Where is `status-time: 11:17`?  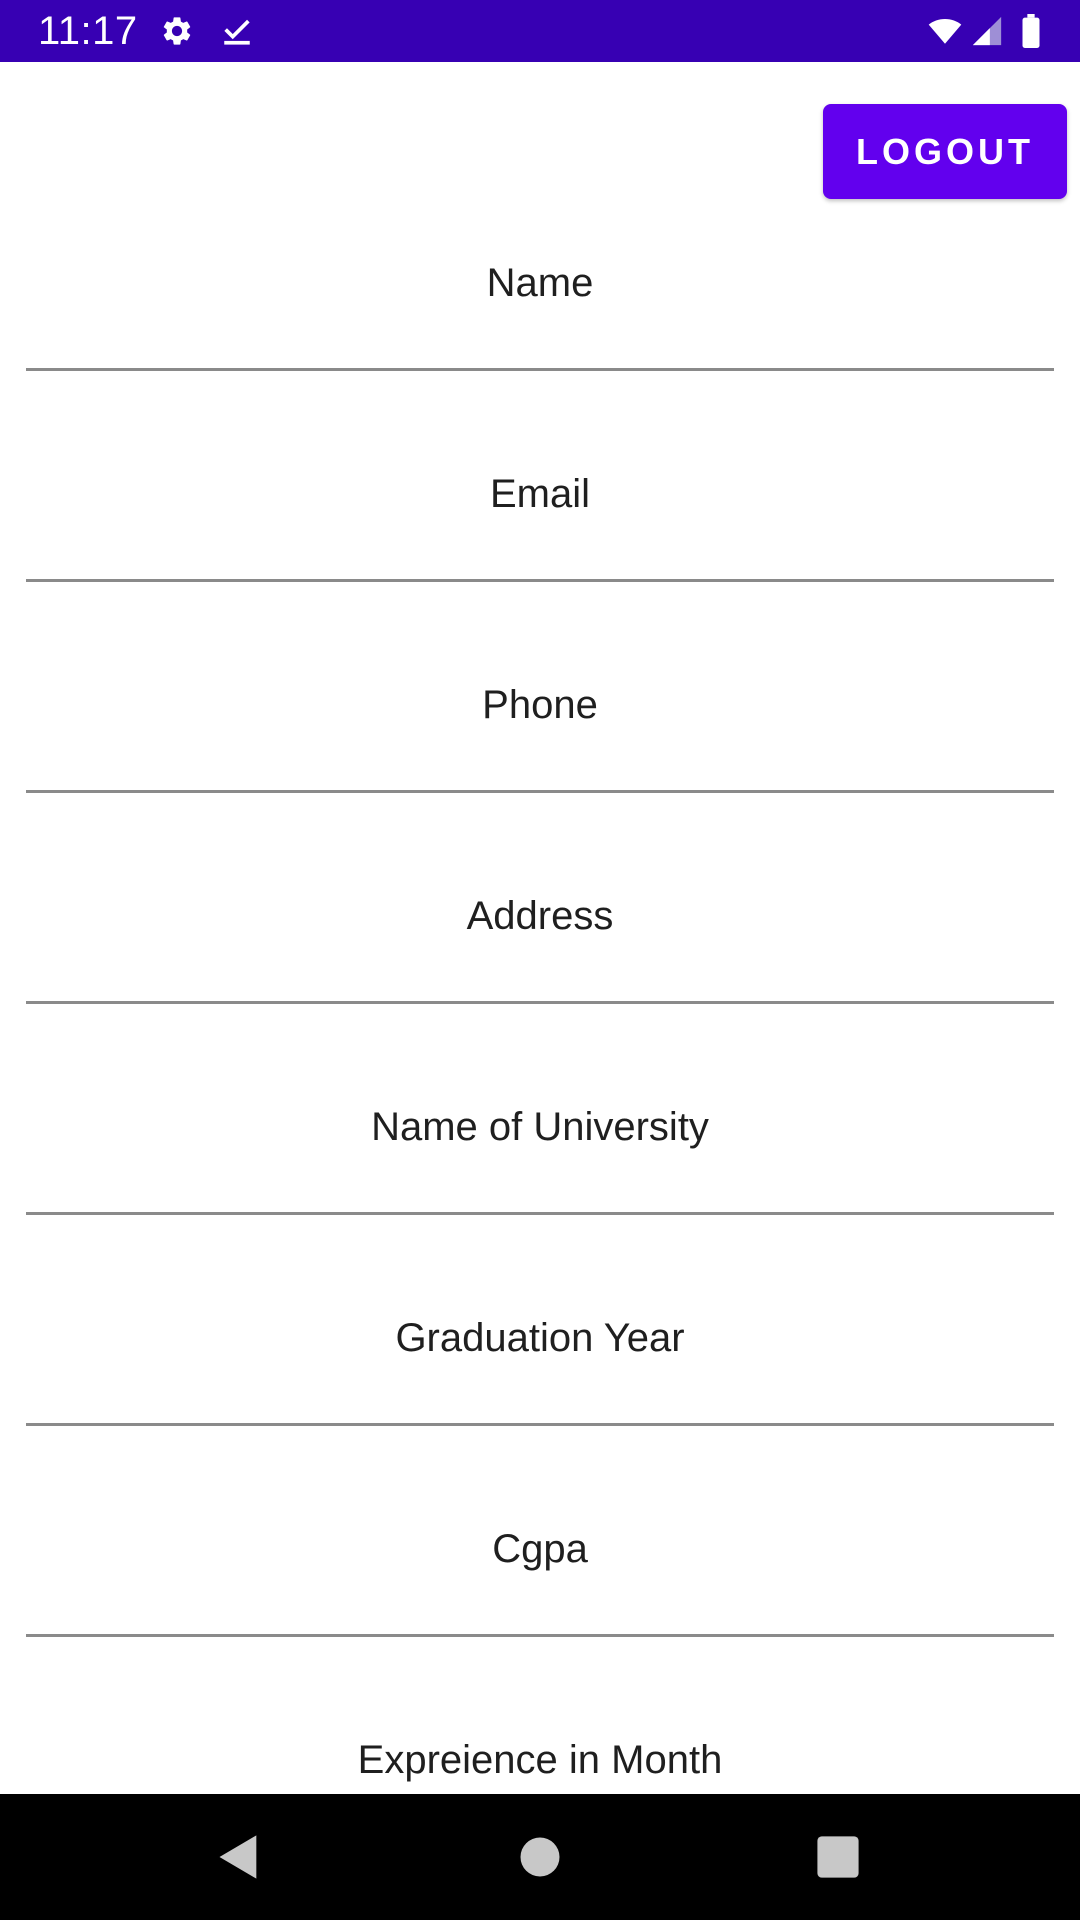
status-time: 11:17 is located at coordinates (88, 31).